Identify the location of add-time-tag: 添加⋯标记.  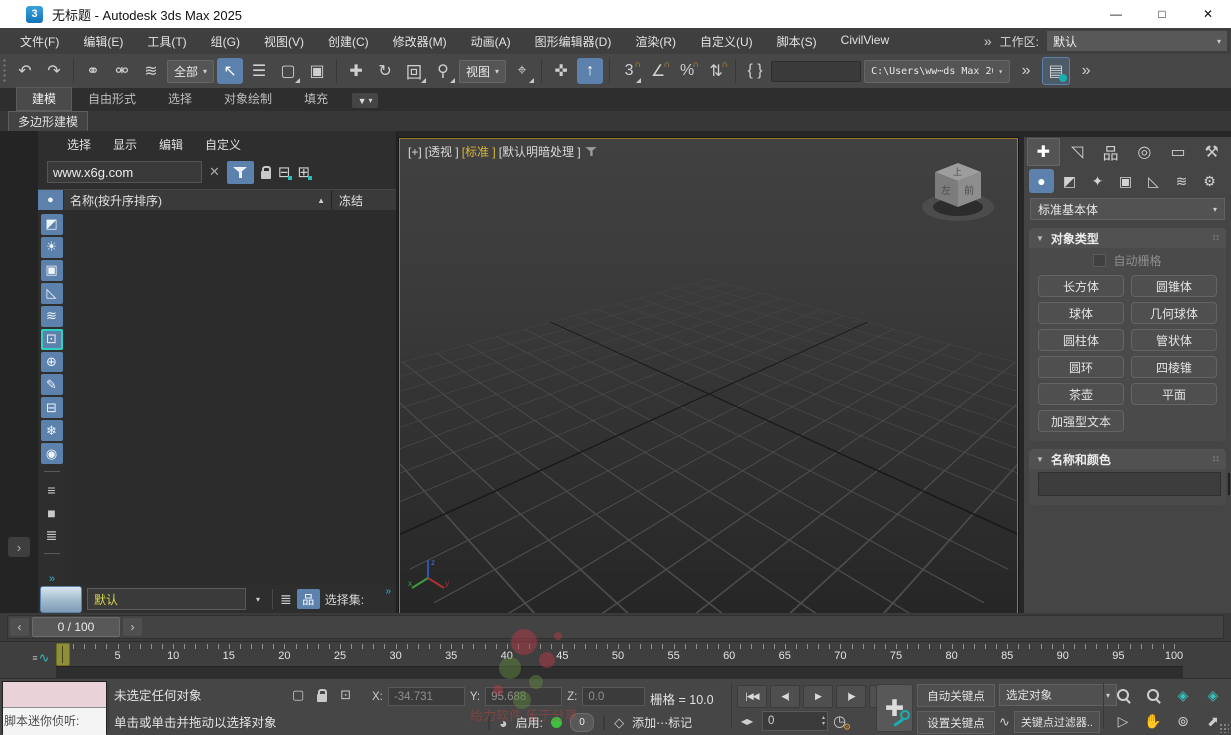
(662, 722).